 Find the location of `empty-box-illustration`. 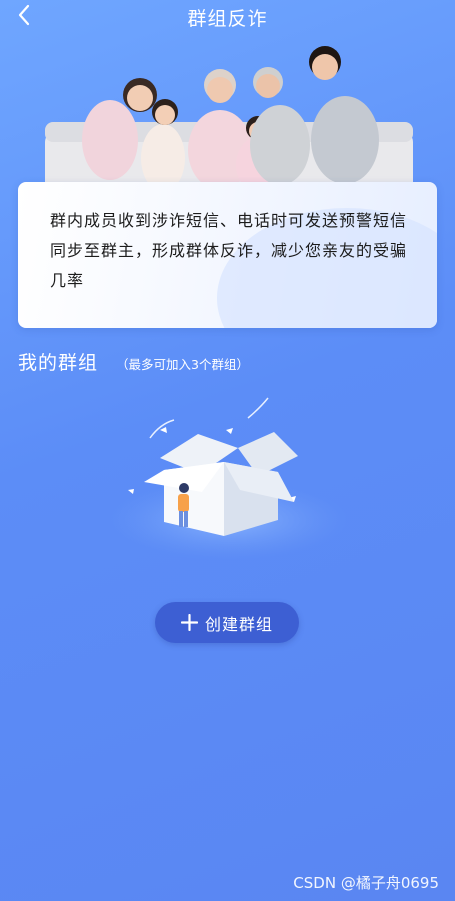

empty-box-illustration is located at coordinates (228, 480).